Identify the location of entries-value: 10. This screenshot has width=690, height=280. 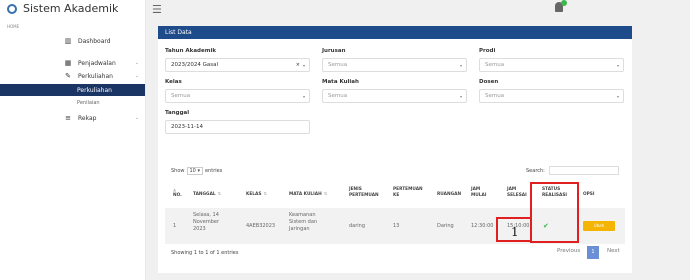
(192, 171).